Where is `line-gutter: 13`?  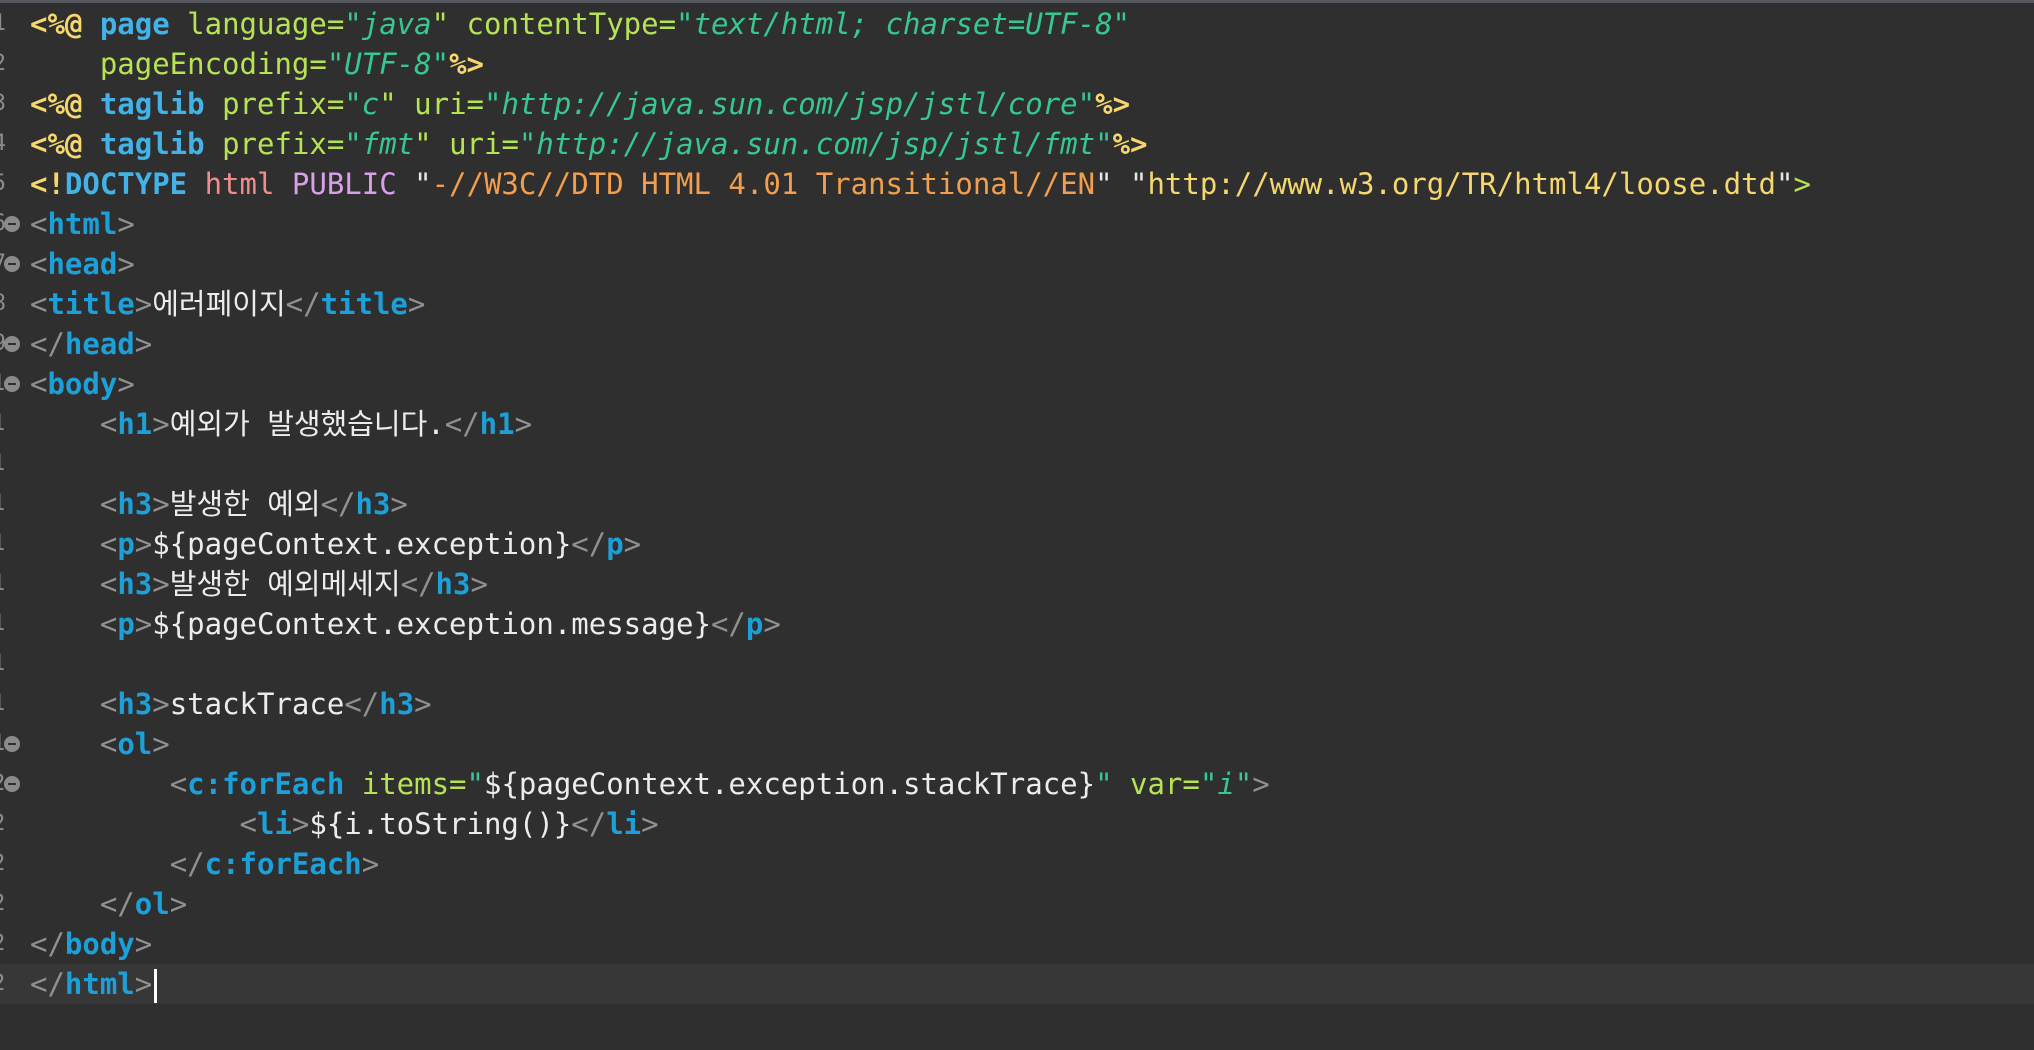 line-gutter: 13 is located at coordinates (13, 504).